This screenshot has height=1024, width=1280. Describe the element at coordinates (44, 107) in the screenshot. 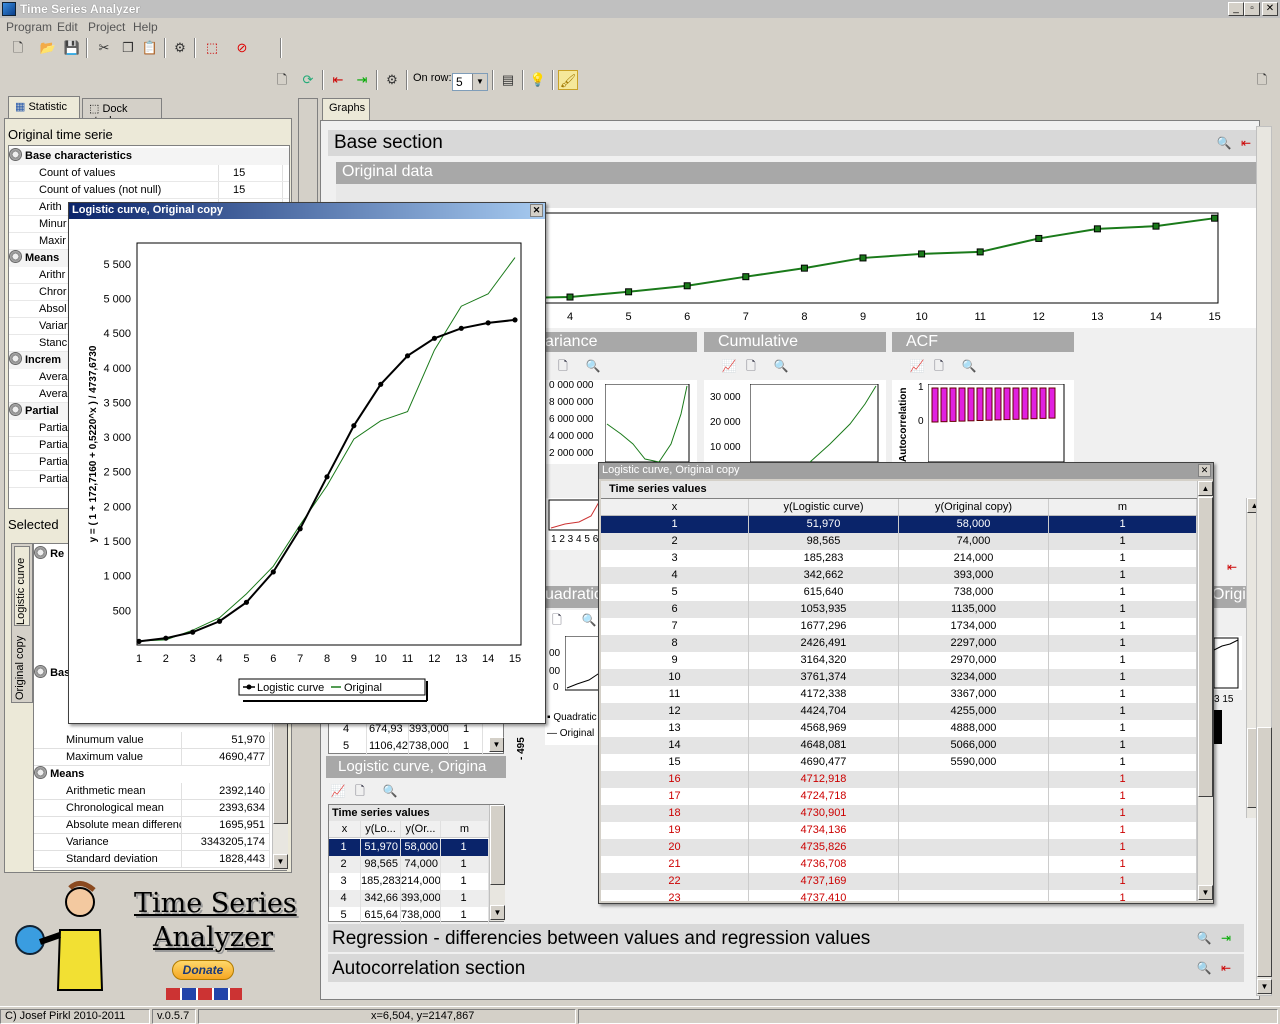

I see `tab-statistic: ▦ Statistic` at that location.